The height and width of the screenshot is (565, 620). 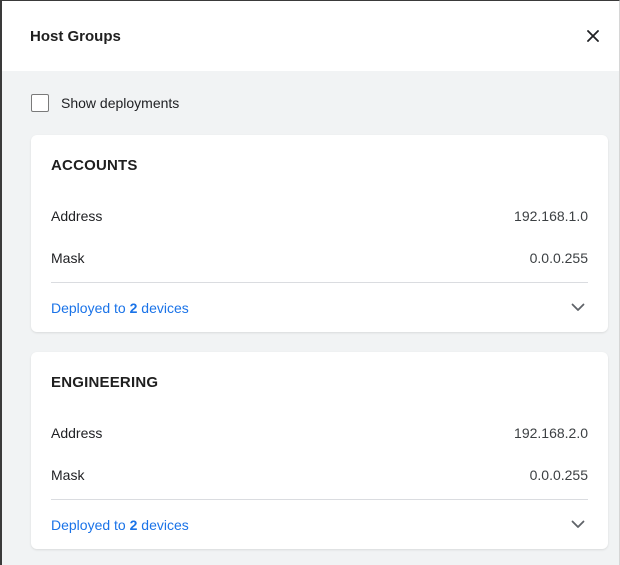 I want to click on close-button, so click(x=593, y=36).